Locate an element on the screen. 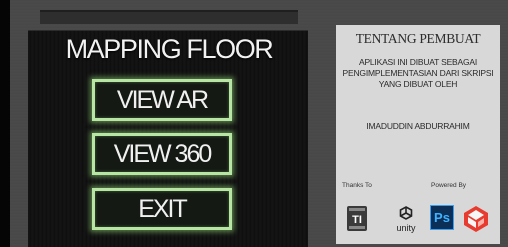 The height and width of the screenshot is (247, 508). thanks-to-label: Thanks To is located at coordinates (357, 185).